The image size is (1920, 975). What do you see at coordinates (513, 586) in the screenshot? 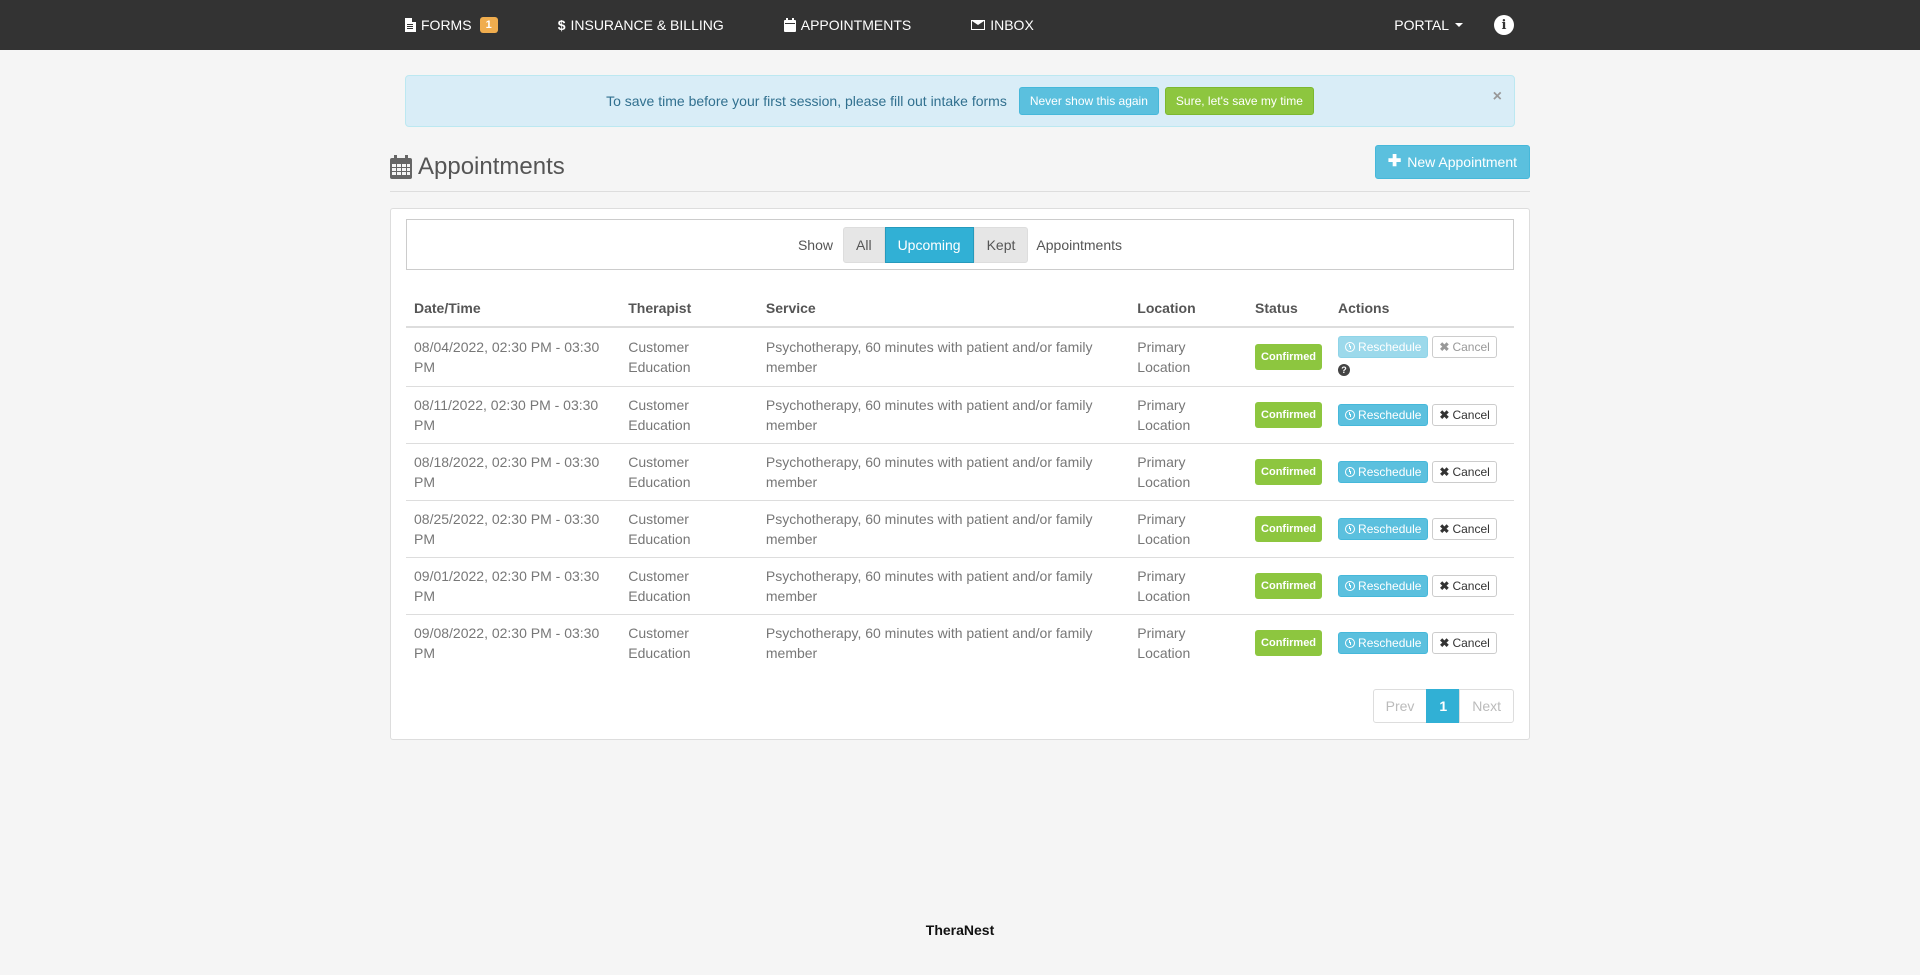
I see `cell-datetime: 09/01/2022, 02:30 PM - 03:30 PM` at bounding box center [513, 586].